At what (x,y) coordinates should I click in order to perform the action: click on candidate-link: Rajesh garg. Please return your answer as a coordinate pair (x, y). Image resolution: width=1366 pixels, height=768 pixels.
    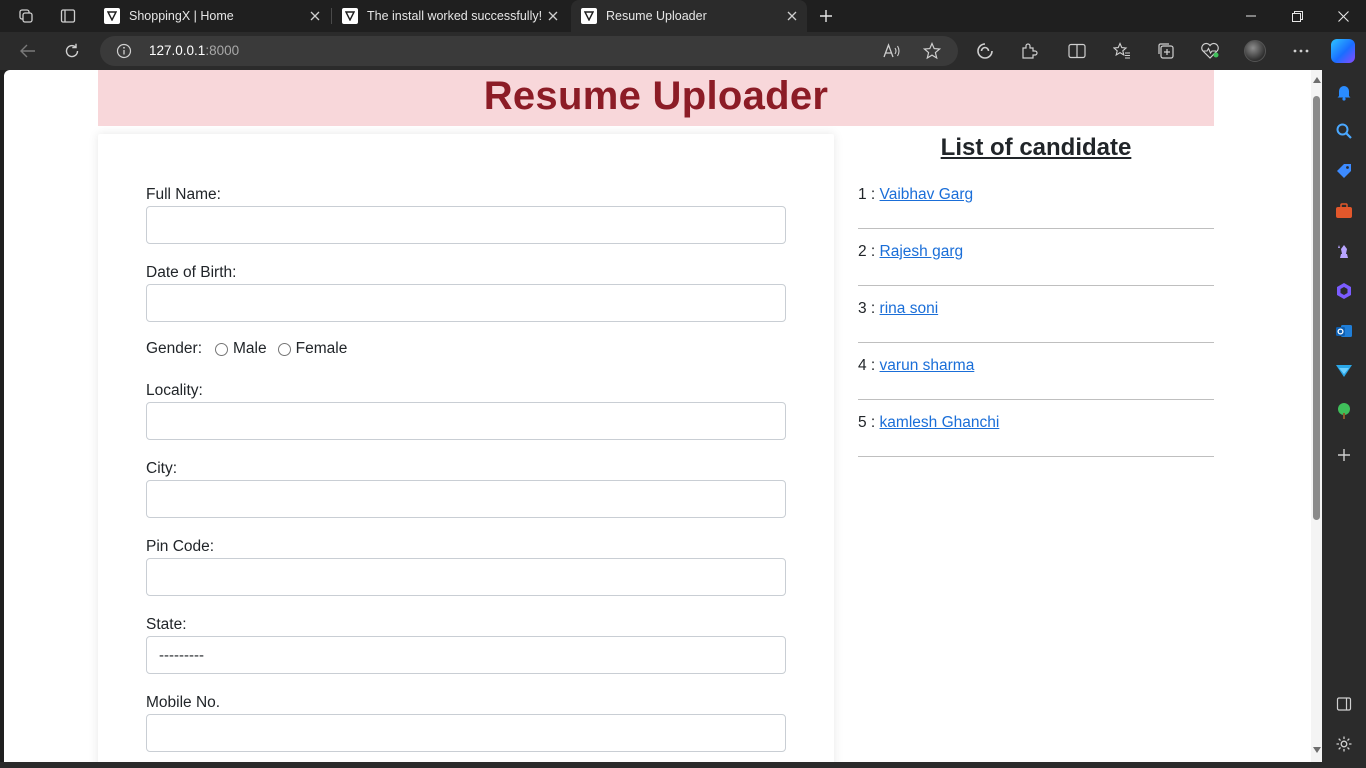
    Looking at the image, I should click on (922, 251).